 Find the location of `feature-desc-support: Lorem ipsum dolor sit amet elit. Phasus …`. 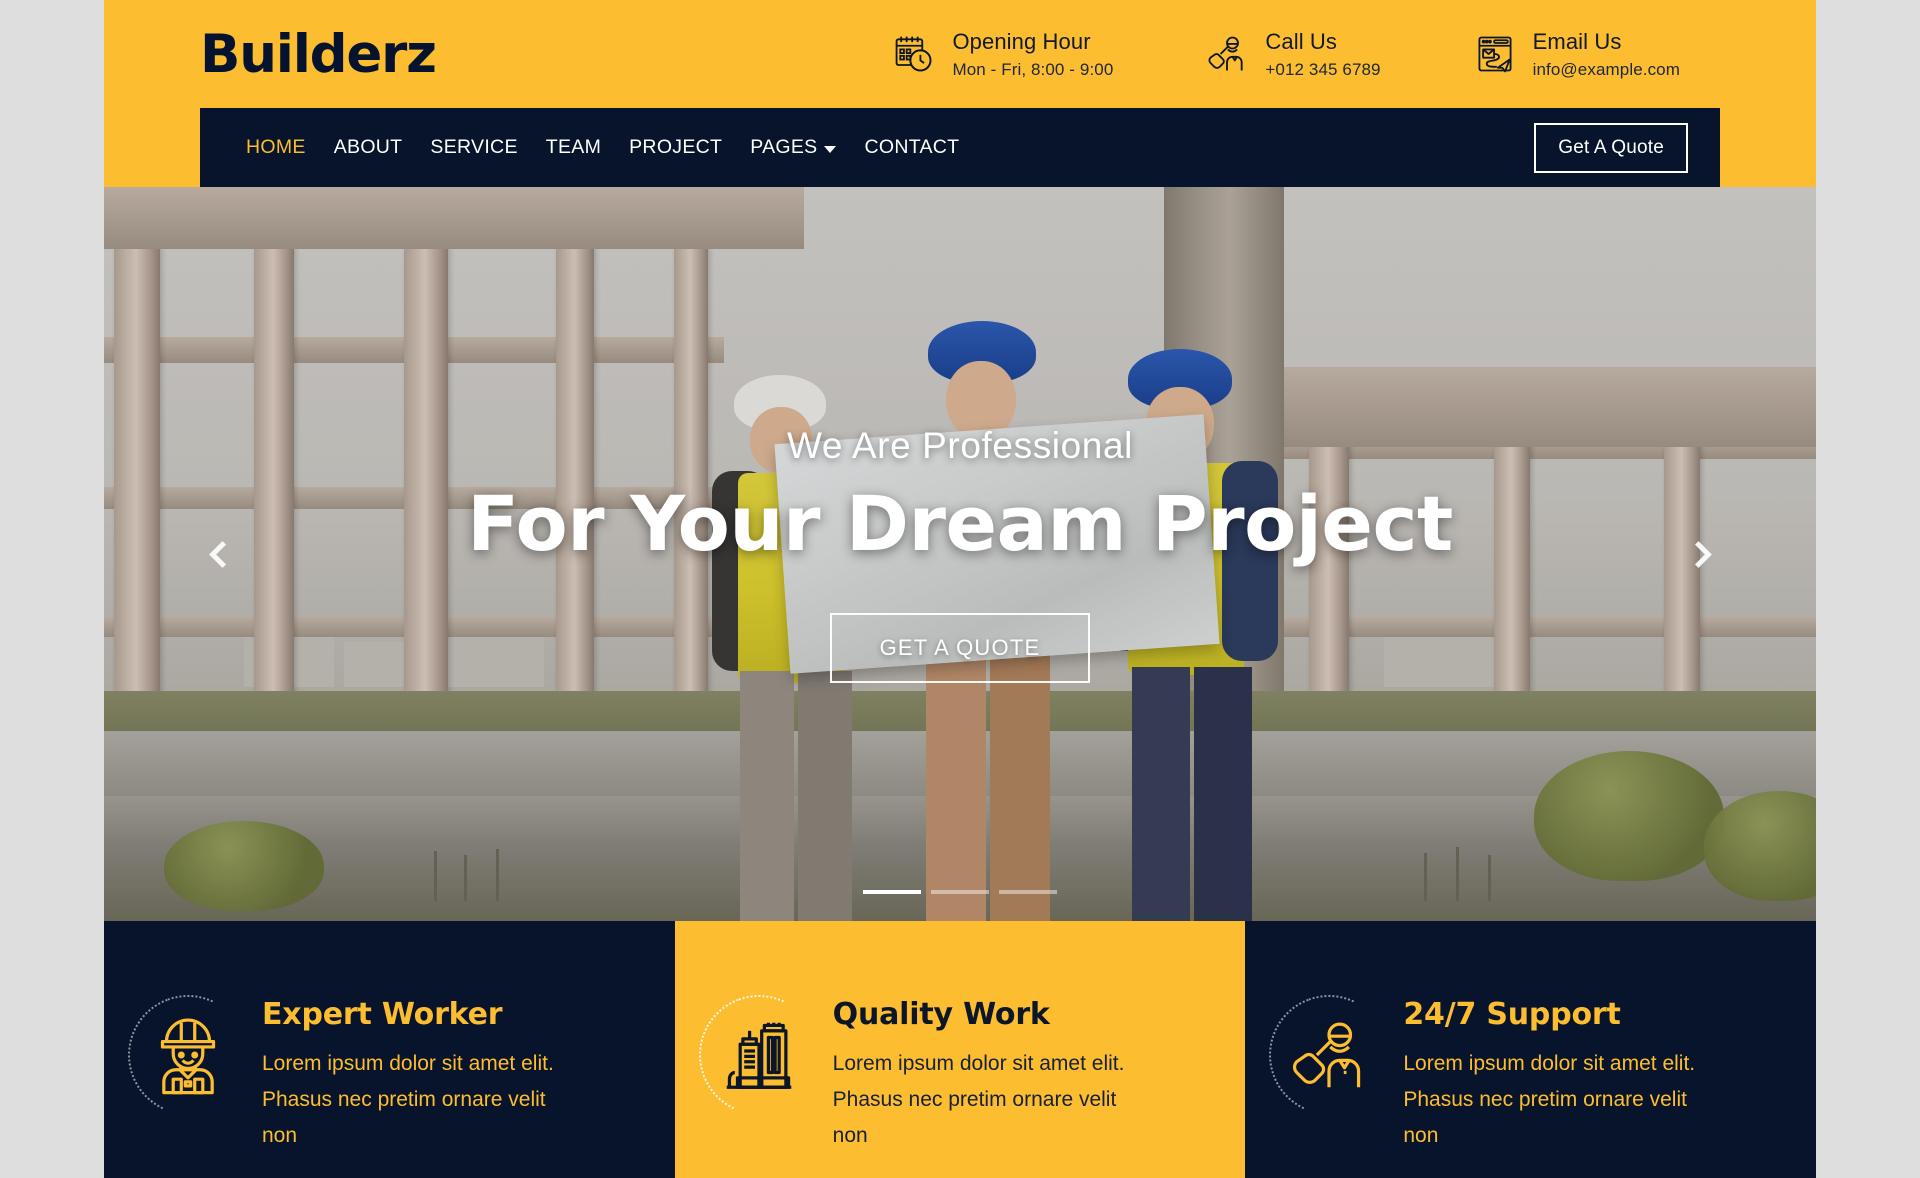

feature-desc-support: Lorem ipsum dolor sit amet elit. Phasus … is located at coordinates (1549, 1100).